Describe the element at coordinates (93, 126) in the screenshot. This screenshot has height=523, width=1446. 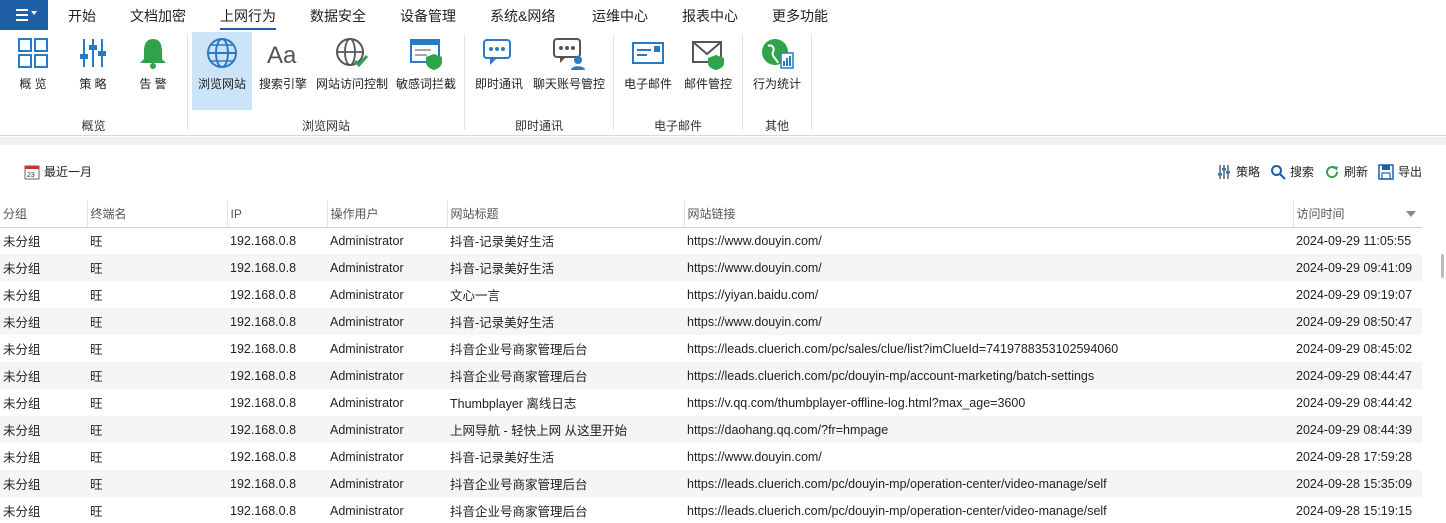
I see `group-label-overview: 概览` at that location.